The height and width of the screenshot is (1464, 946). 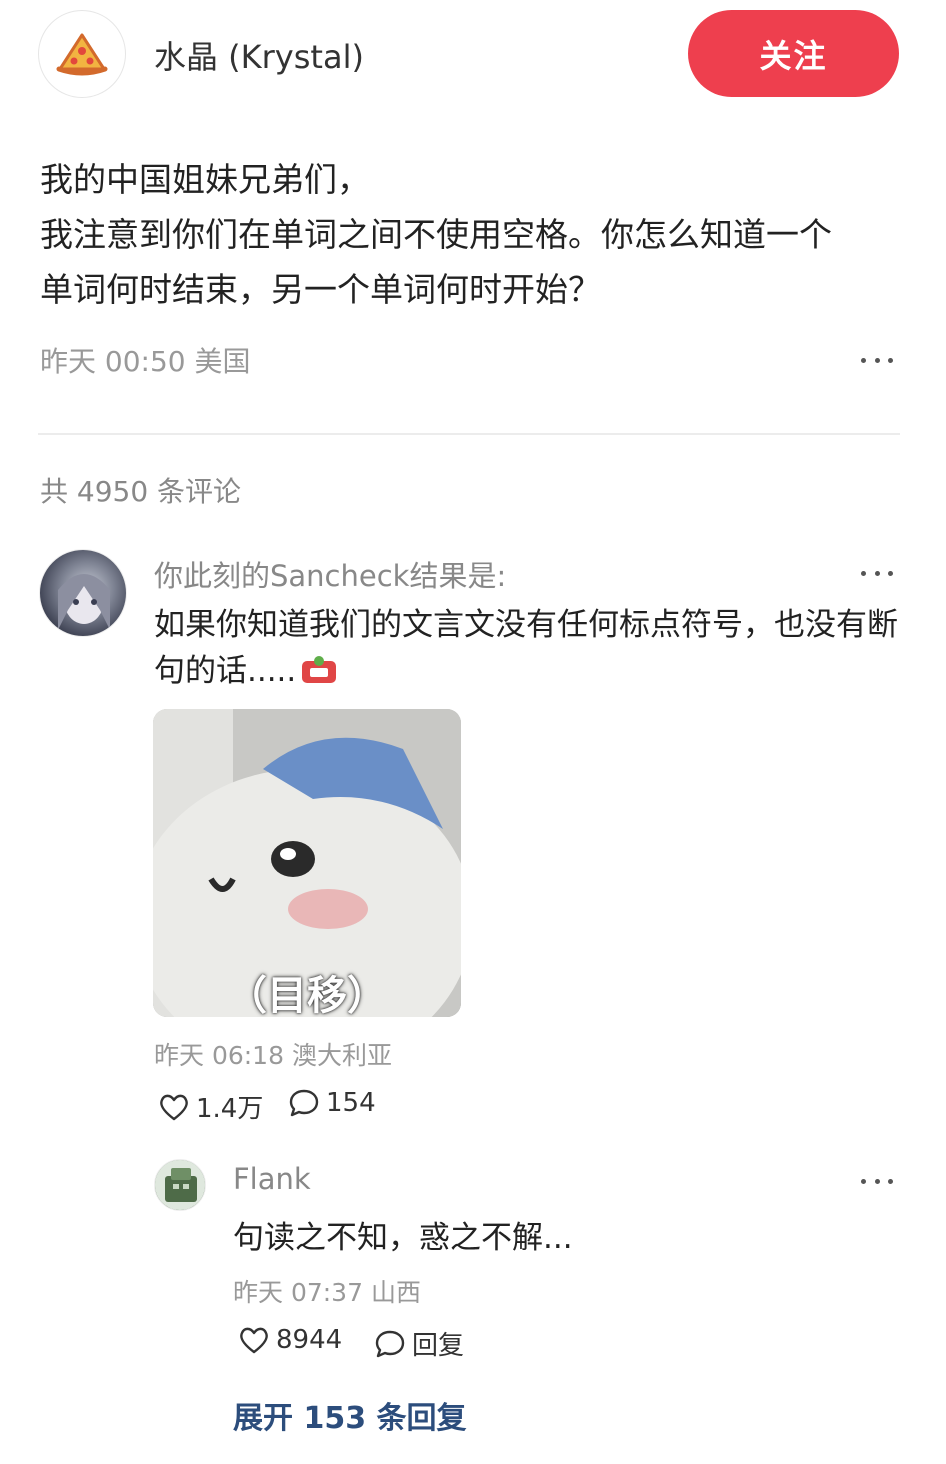 I want to click on comment-meta: 昨天 06:18 澳大利亚, so click(x=273, y=1055).